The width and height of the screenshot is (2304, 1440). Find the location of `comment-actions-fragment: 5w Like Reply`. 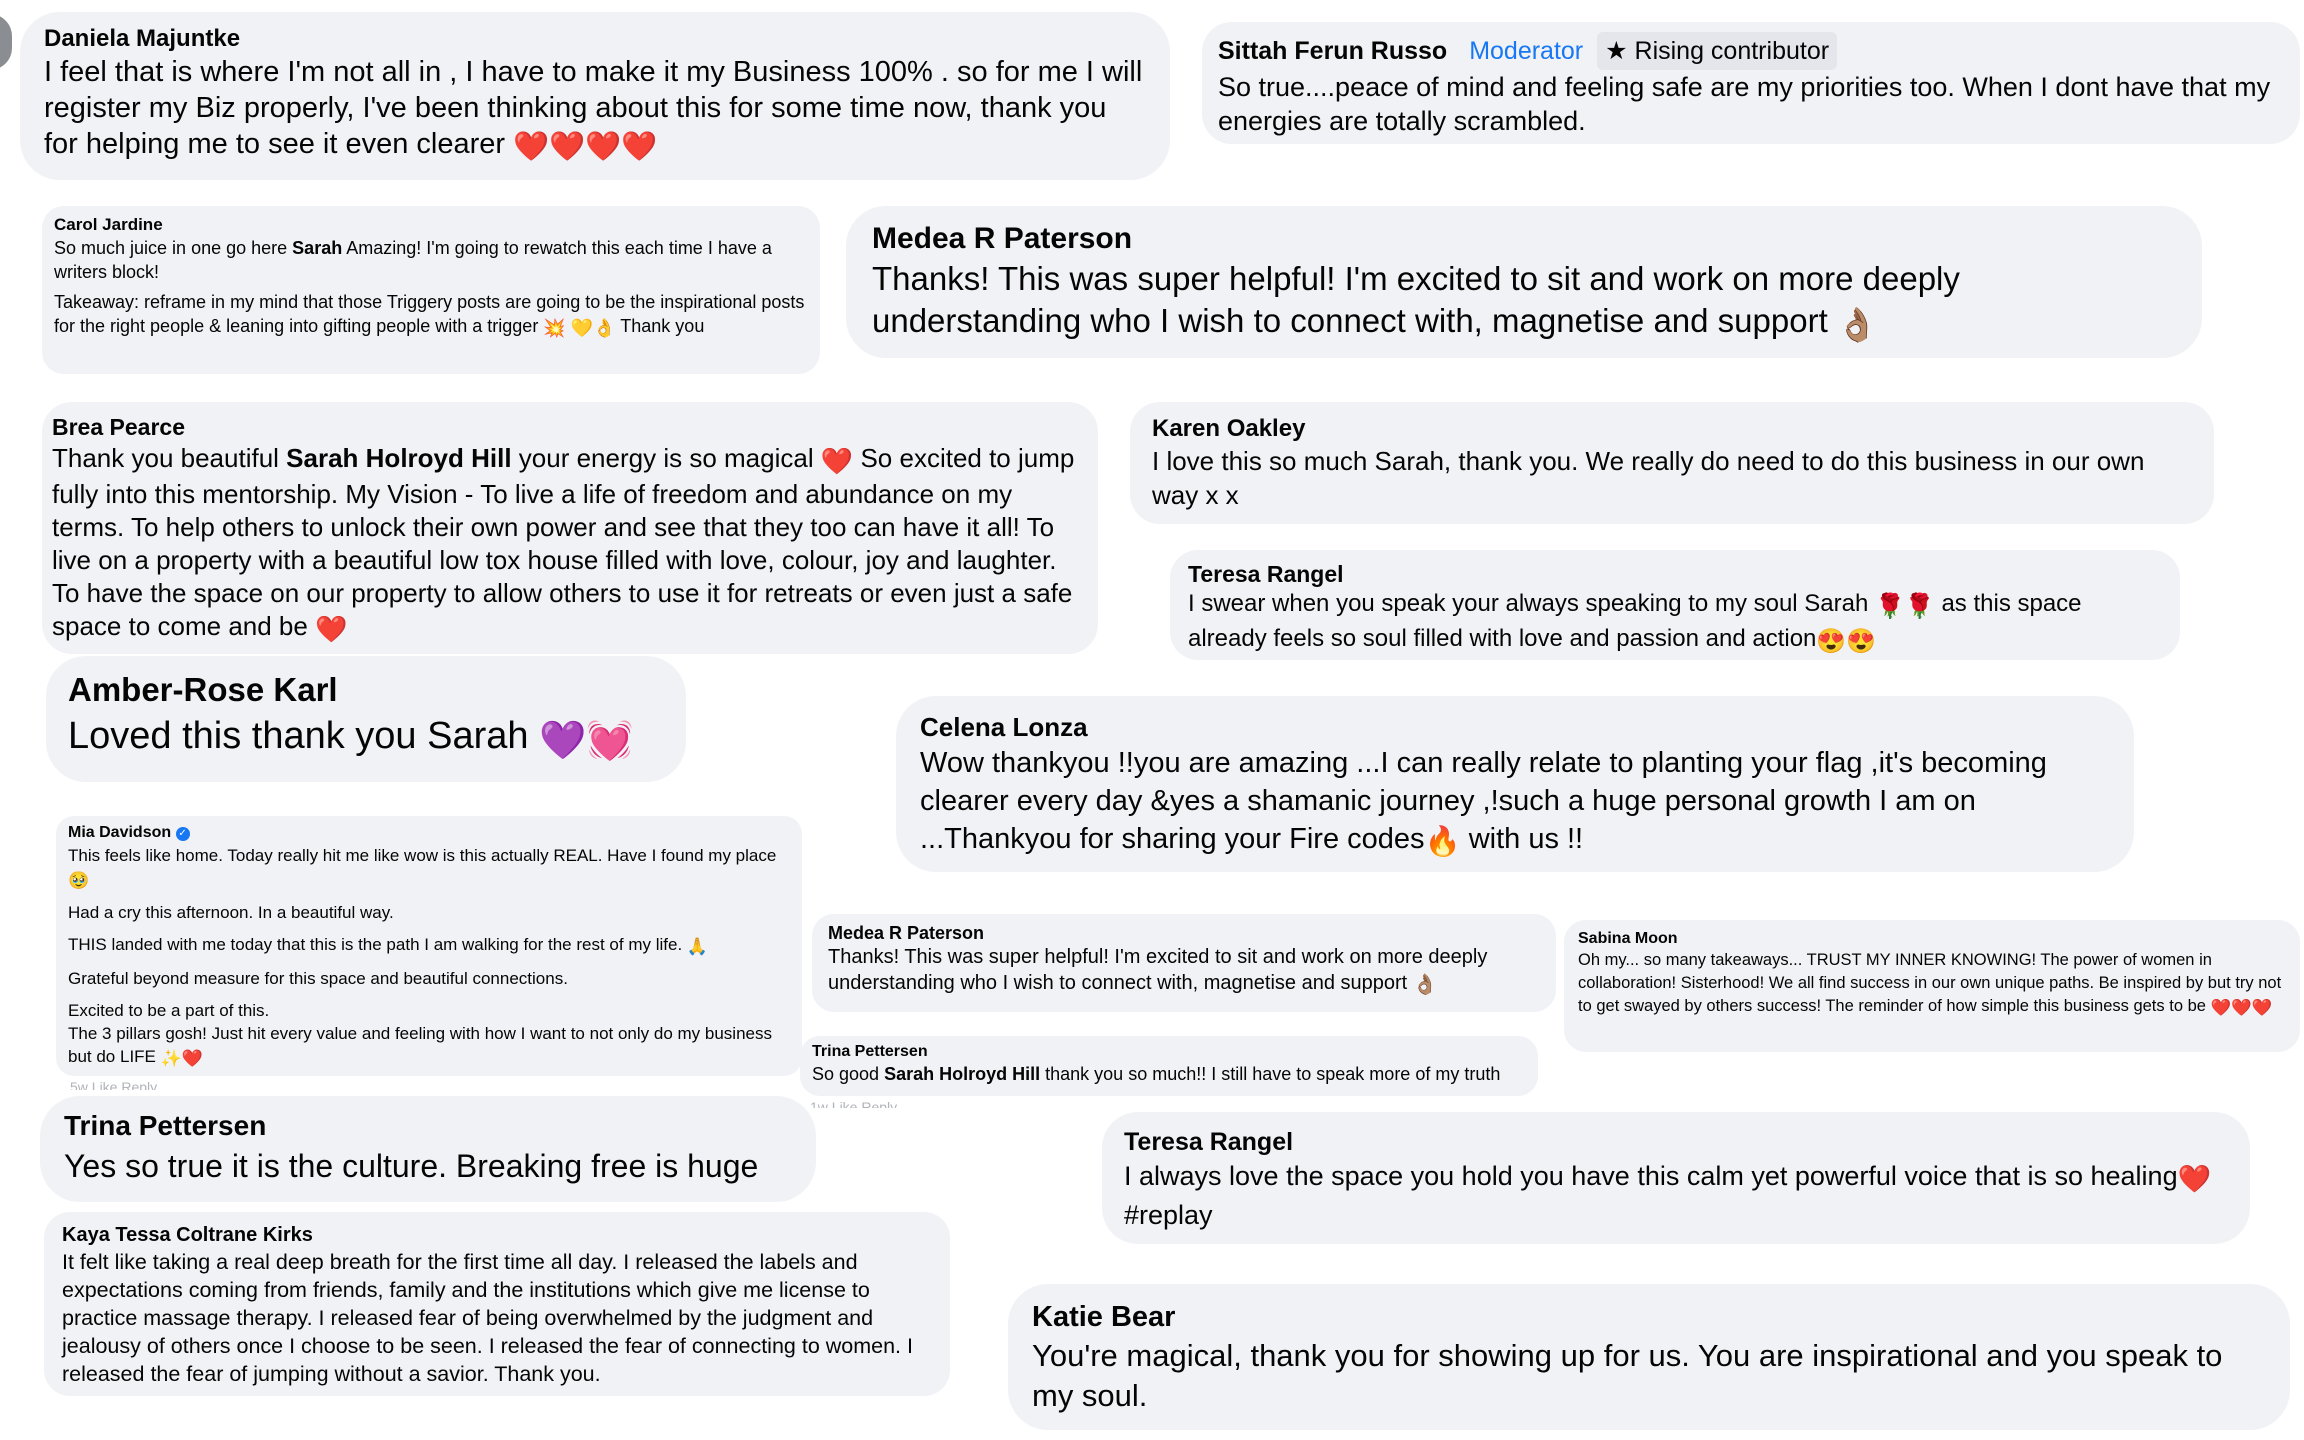

comment-actions-fragment: 5w Like Reply is located at coordinates (113, 1085).